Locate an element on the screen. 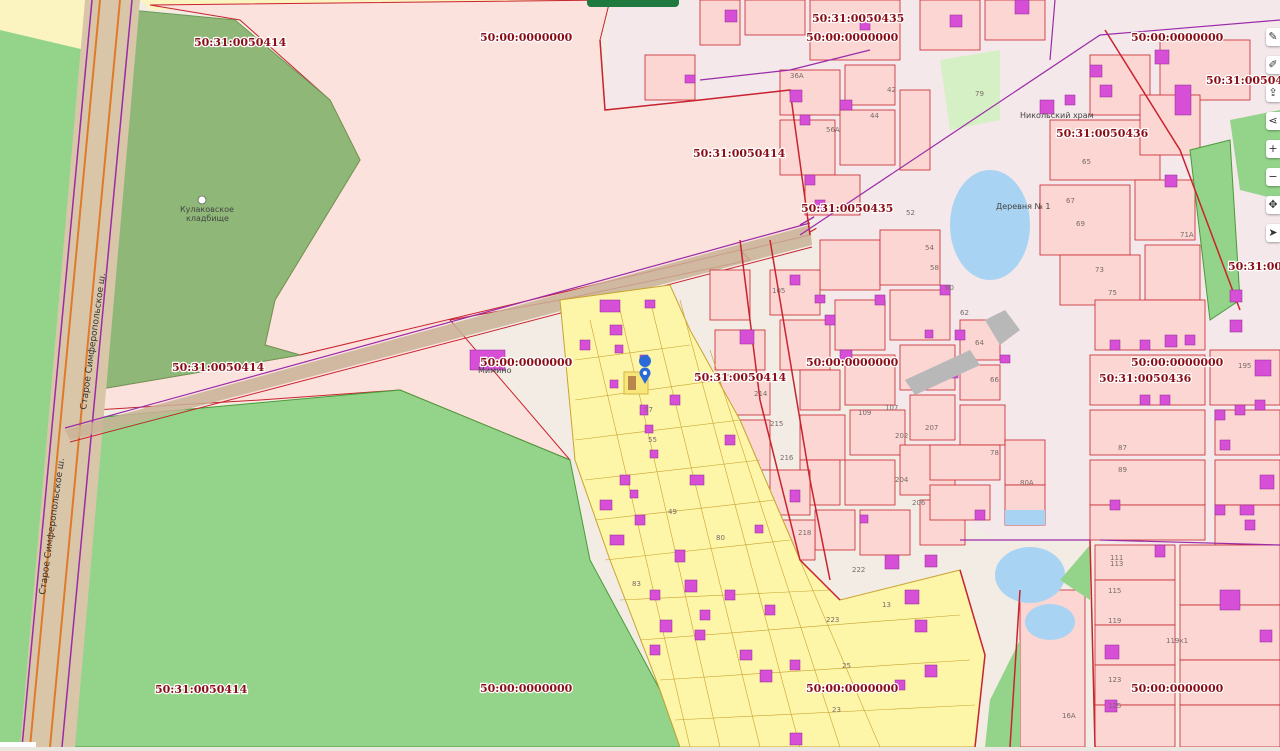 The height and width of the screenshot is (751, 1280). house-number: 25 is located at coordinates (846, 666).